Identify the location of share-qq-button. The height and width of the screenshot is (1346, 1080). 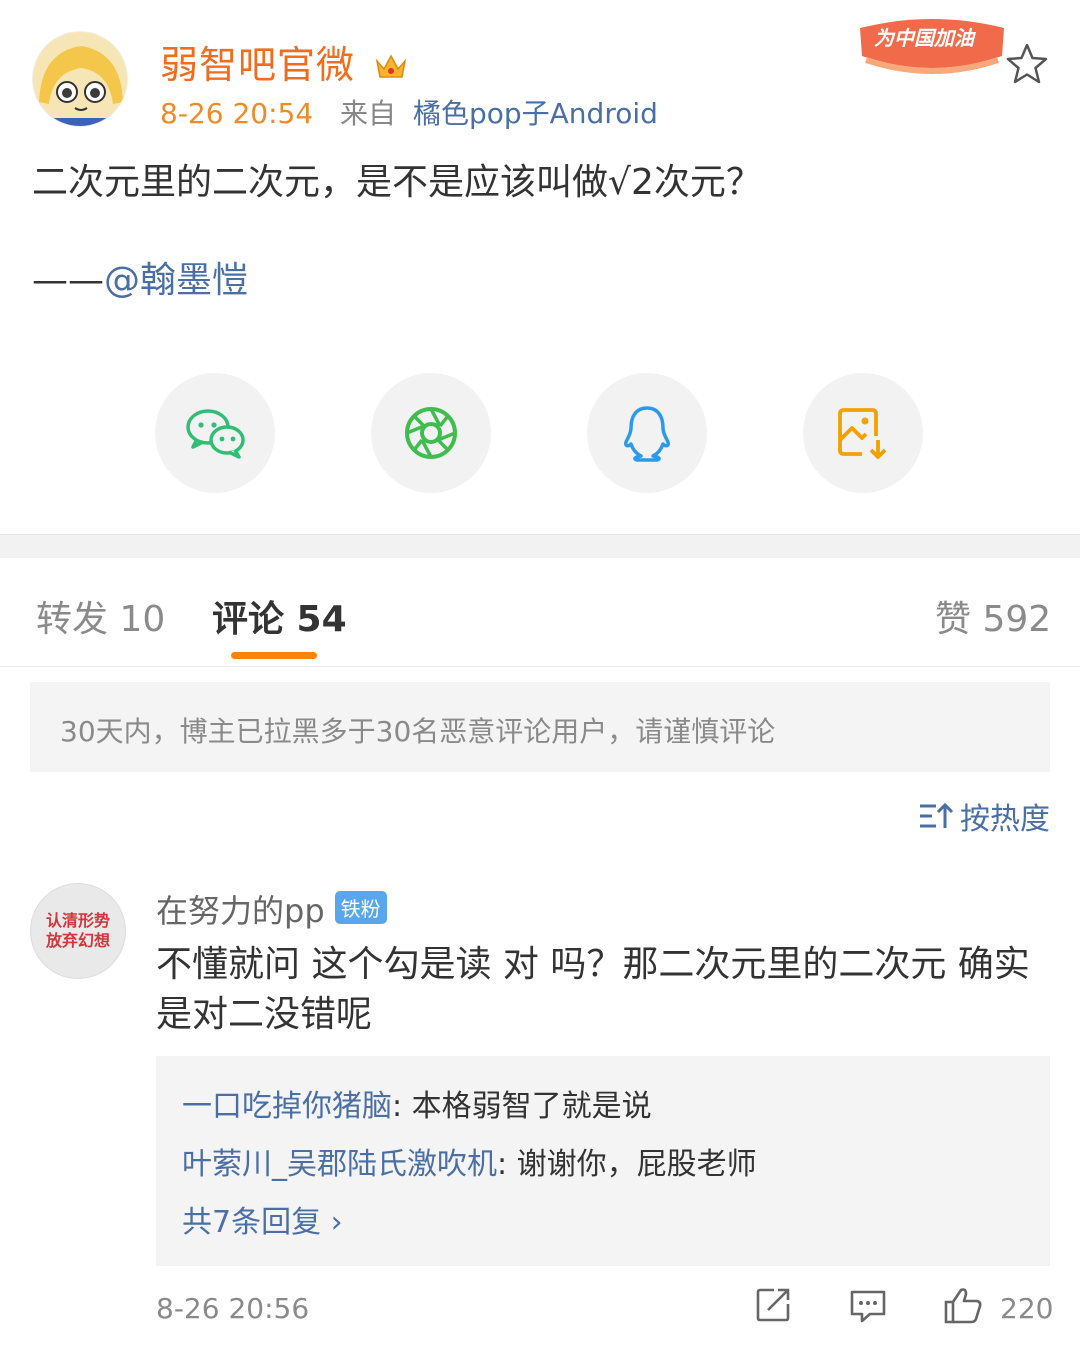
(647, 433).